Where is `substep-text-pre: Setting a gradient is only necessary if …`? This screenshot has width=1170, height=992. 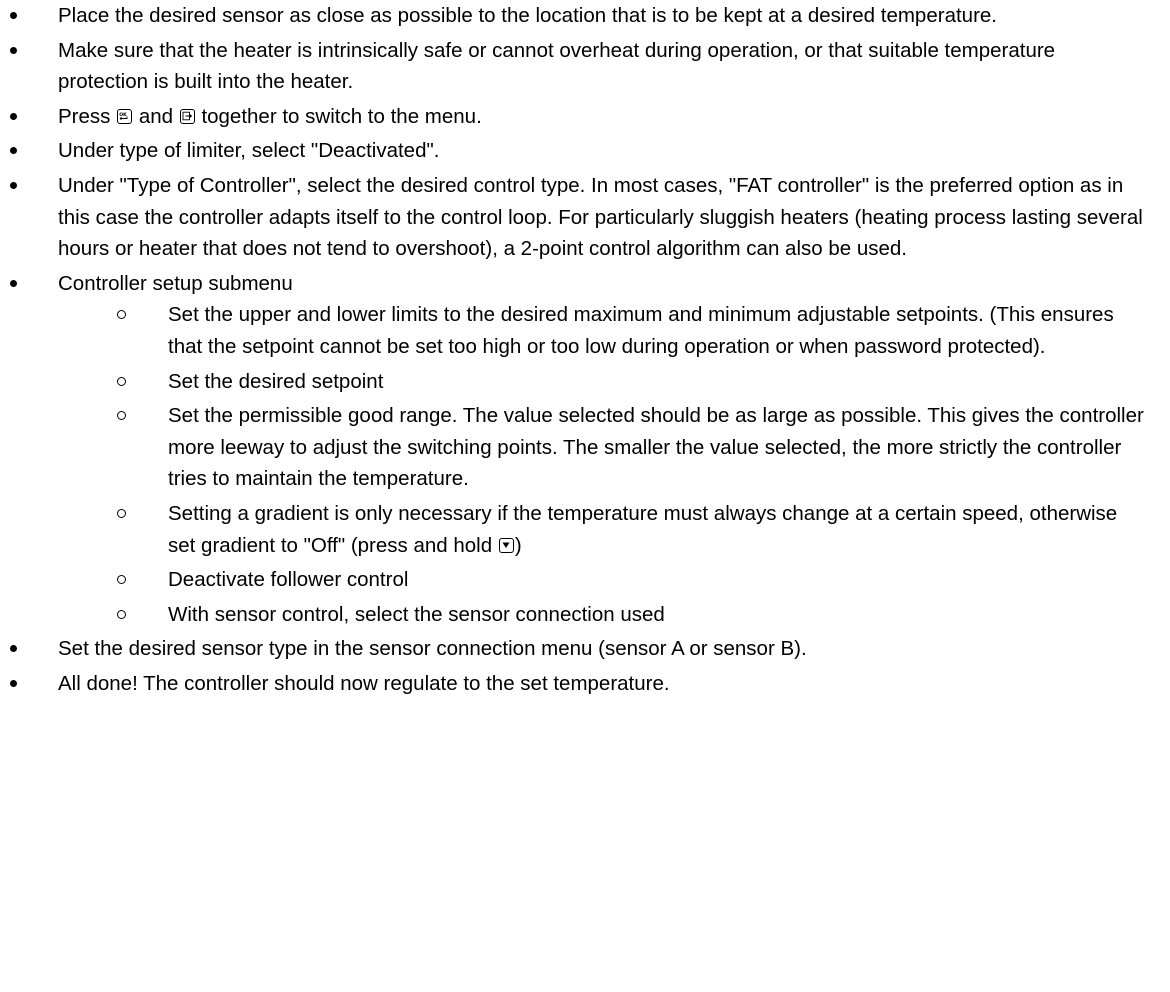
substep-text-pre: Setting a gradient is only necessary if … is located at coordinates (643, 529).